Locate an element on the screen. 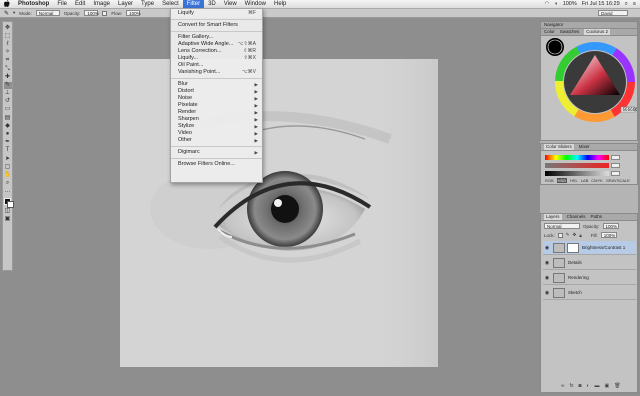 This screenshot has width=640, height=396. filter-menu-item: Liquify... ⇧⌘X is located at coordinates (216, 58).